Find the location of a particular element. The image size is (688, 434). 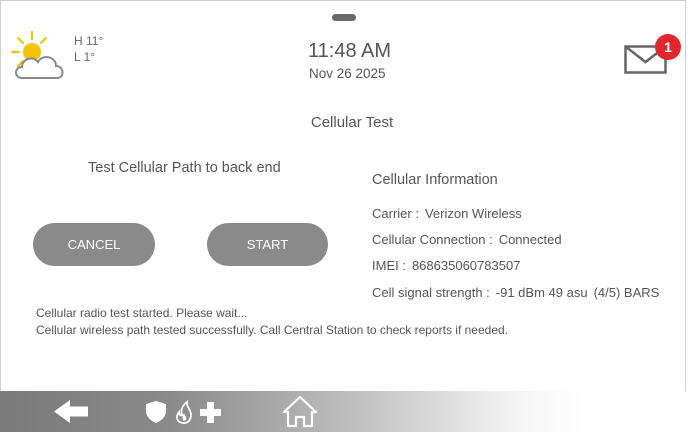

security-icon is located at coordinates (183, 411).